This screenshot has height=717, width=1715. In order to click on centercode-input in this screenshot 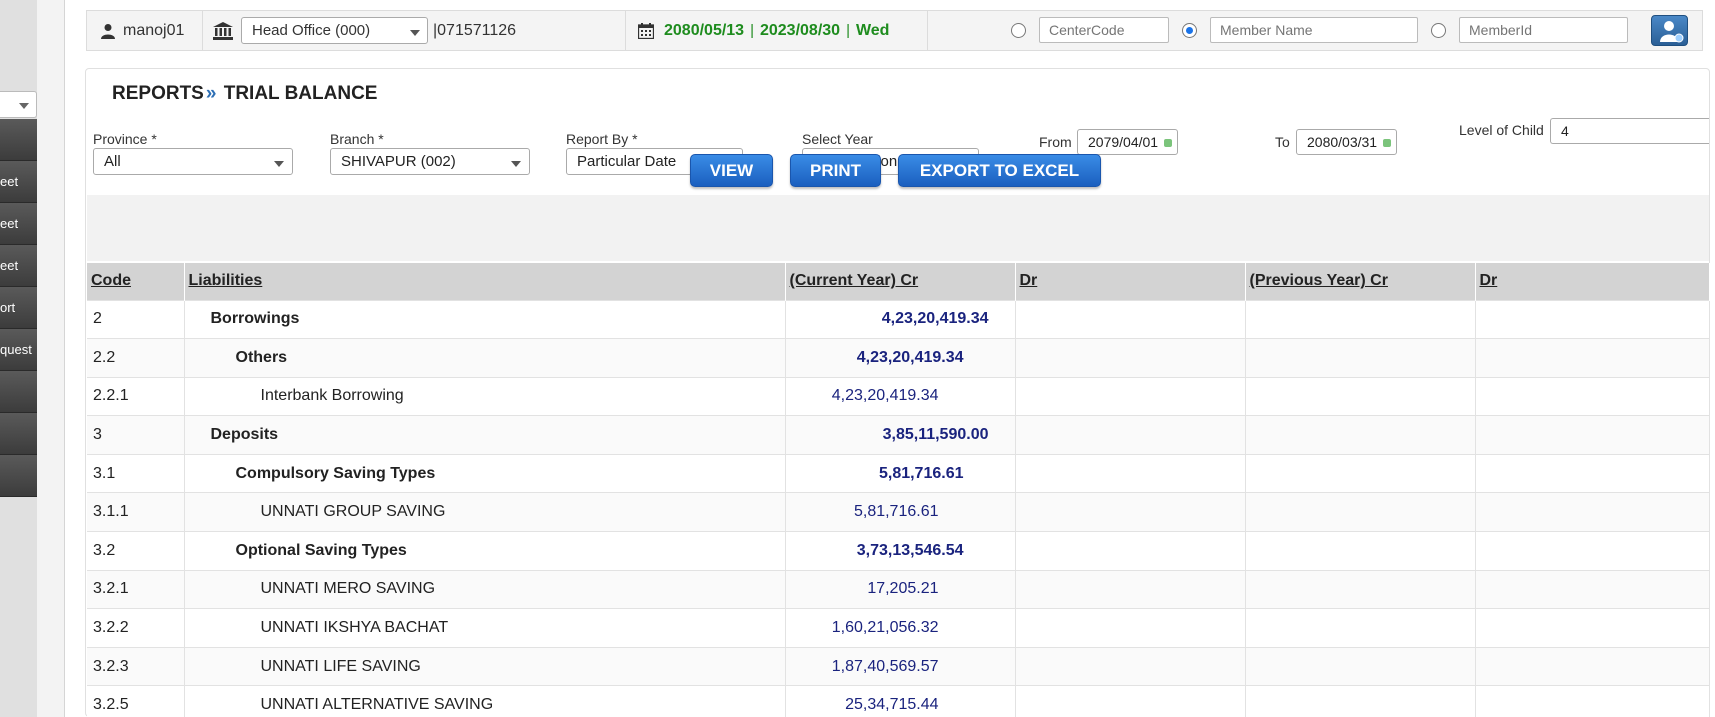, I will do `click(1104, 30)`.